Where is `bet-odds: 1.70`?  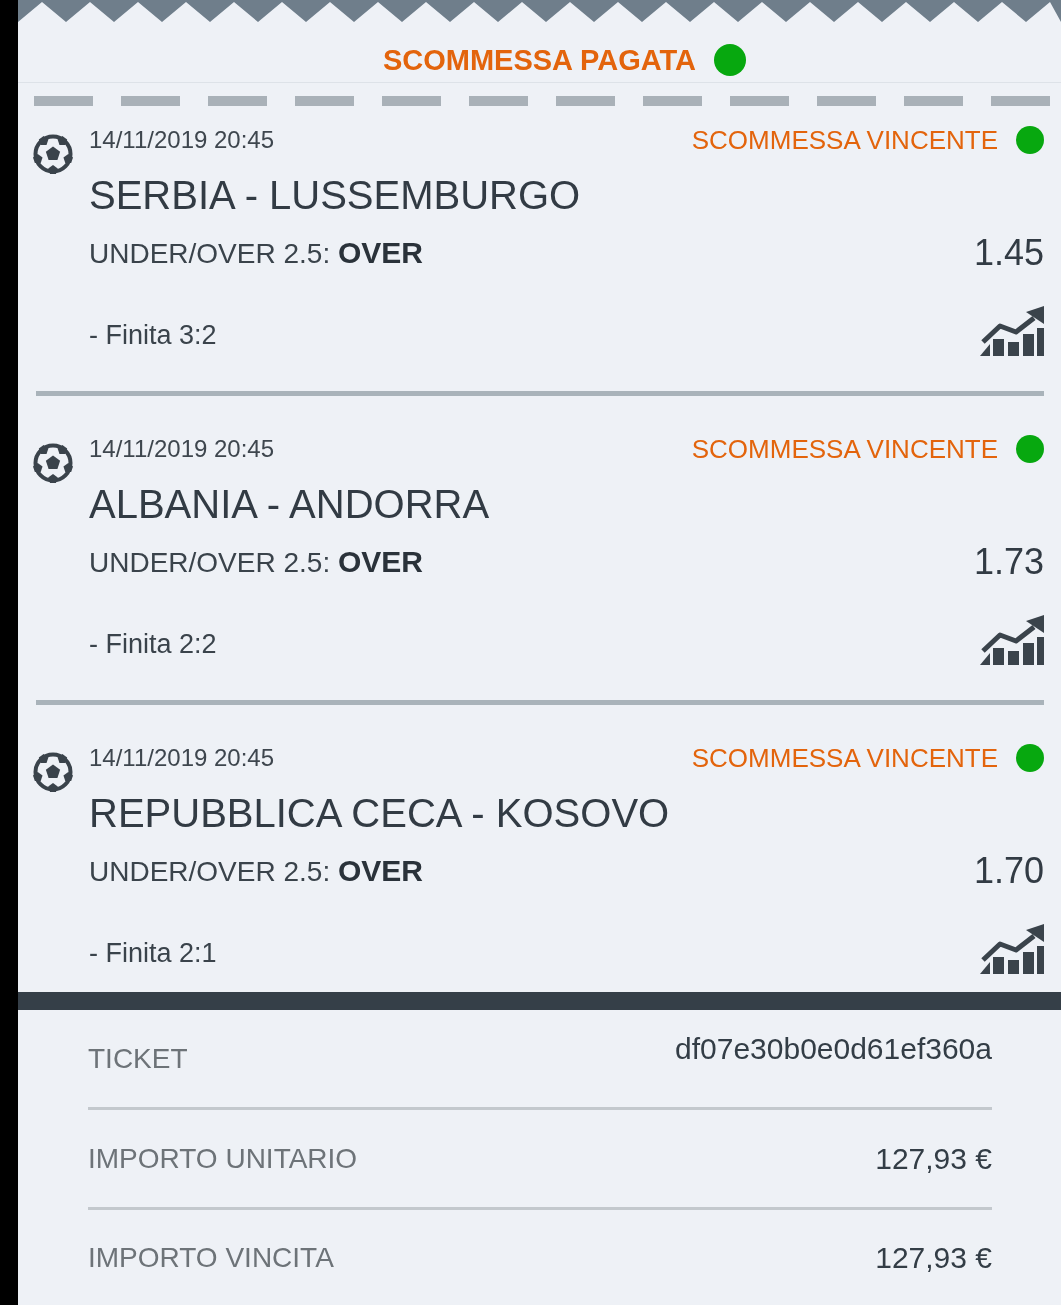
bet-odds: 1.70 is located at coordinates (1008, 871).